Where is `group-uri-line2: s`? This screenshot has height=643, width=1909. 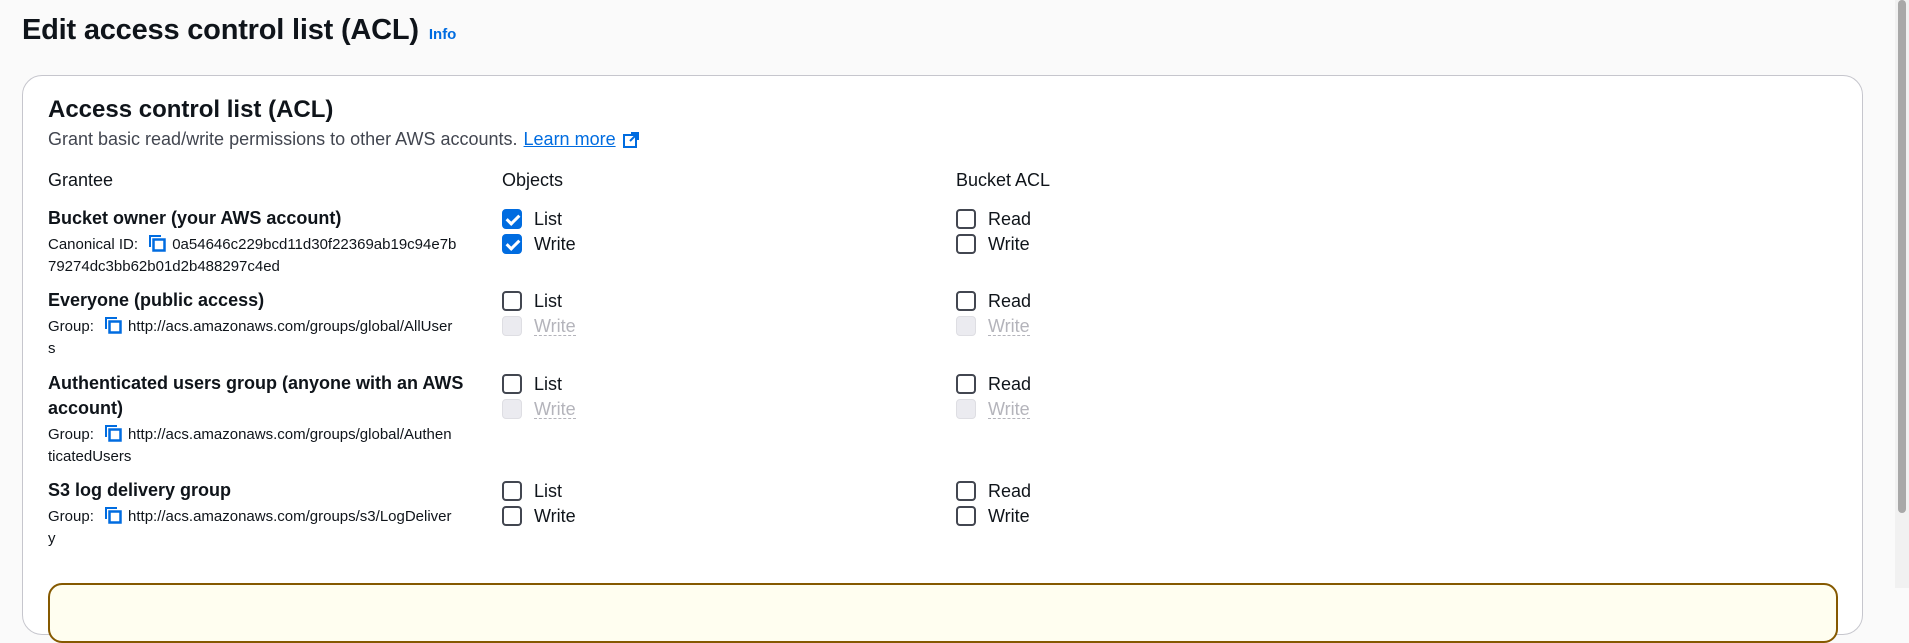 group-uri-line2: s is located at coordinates (52, 348).